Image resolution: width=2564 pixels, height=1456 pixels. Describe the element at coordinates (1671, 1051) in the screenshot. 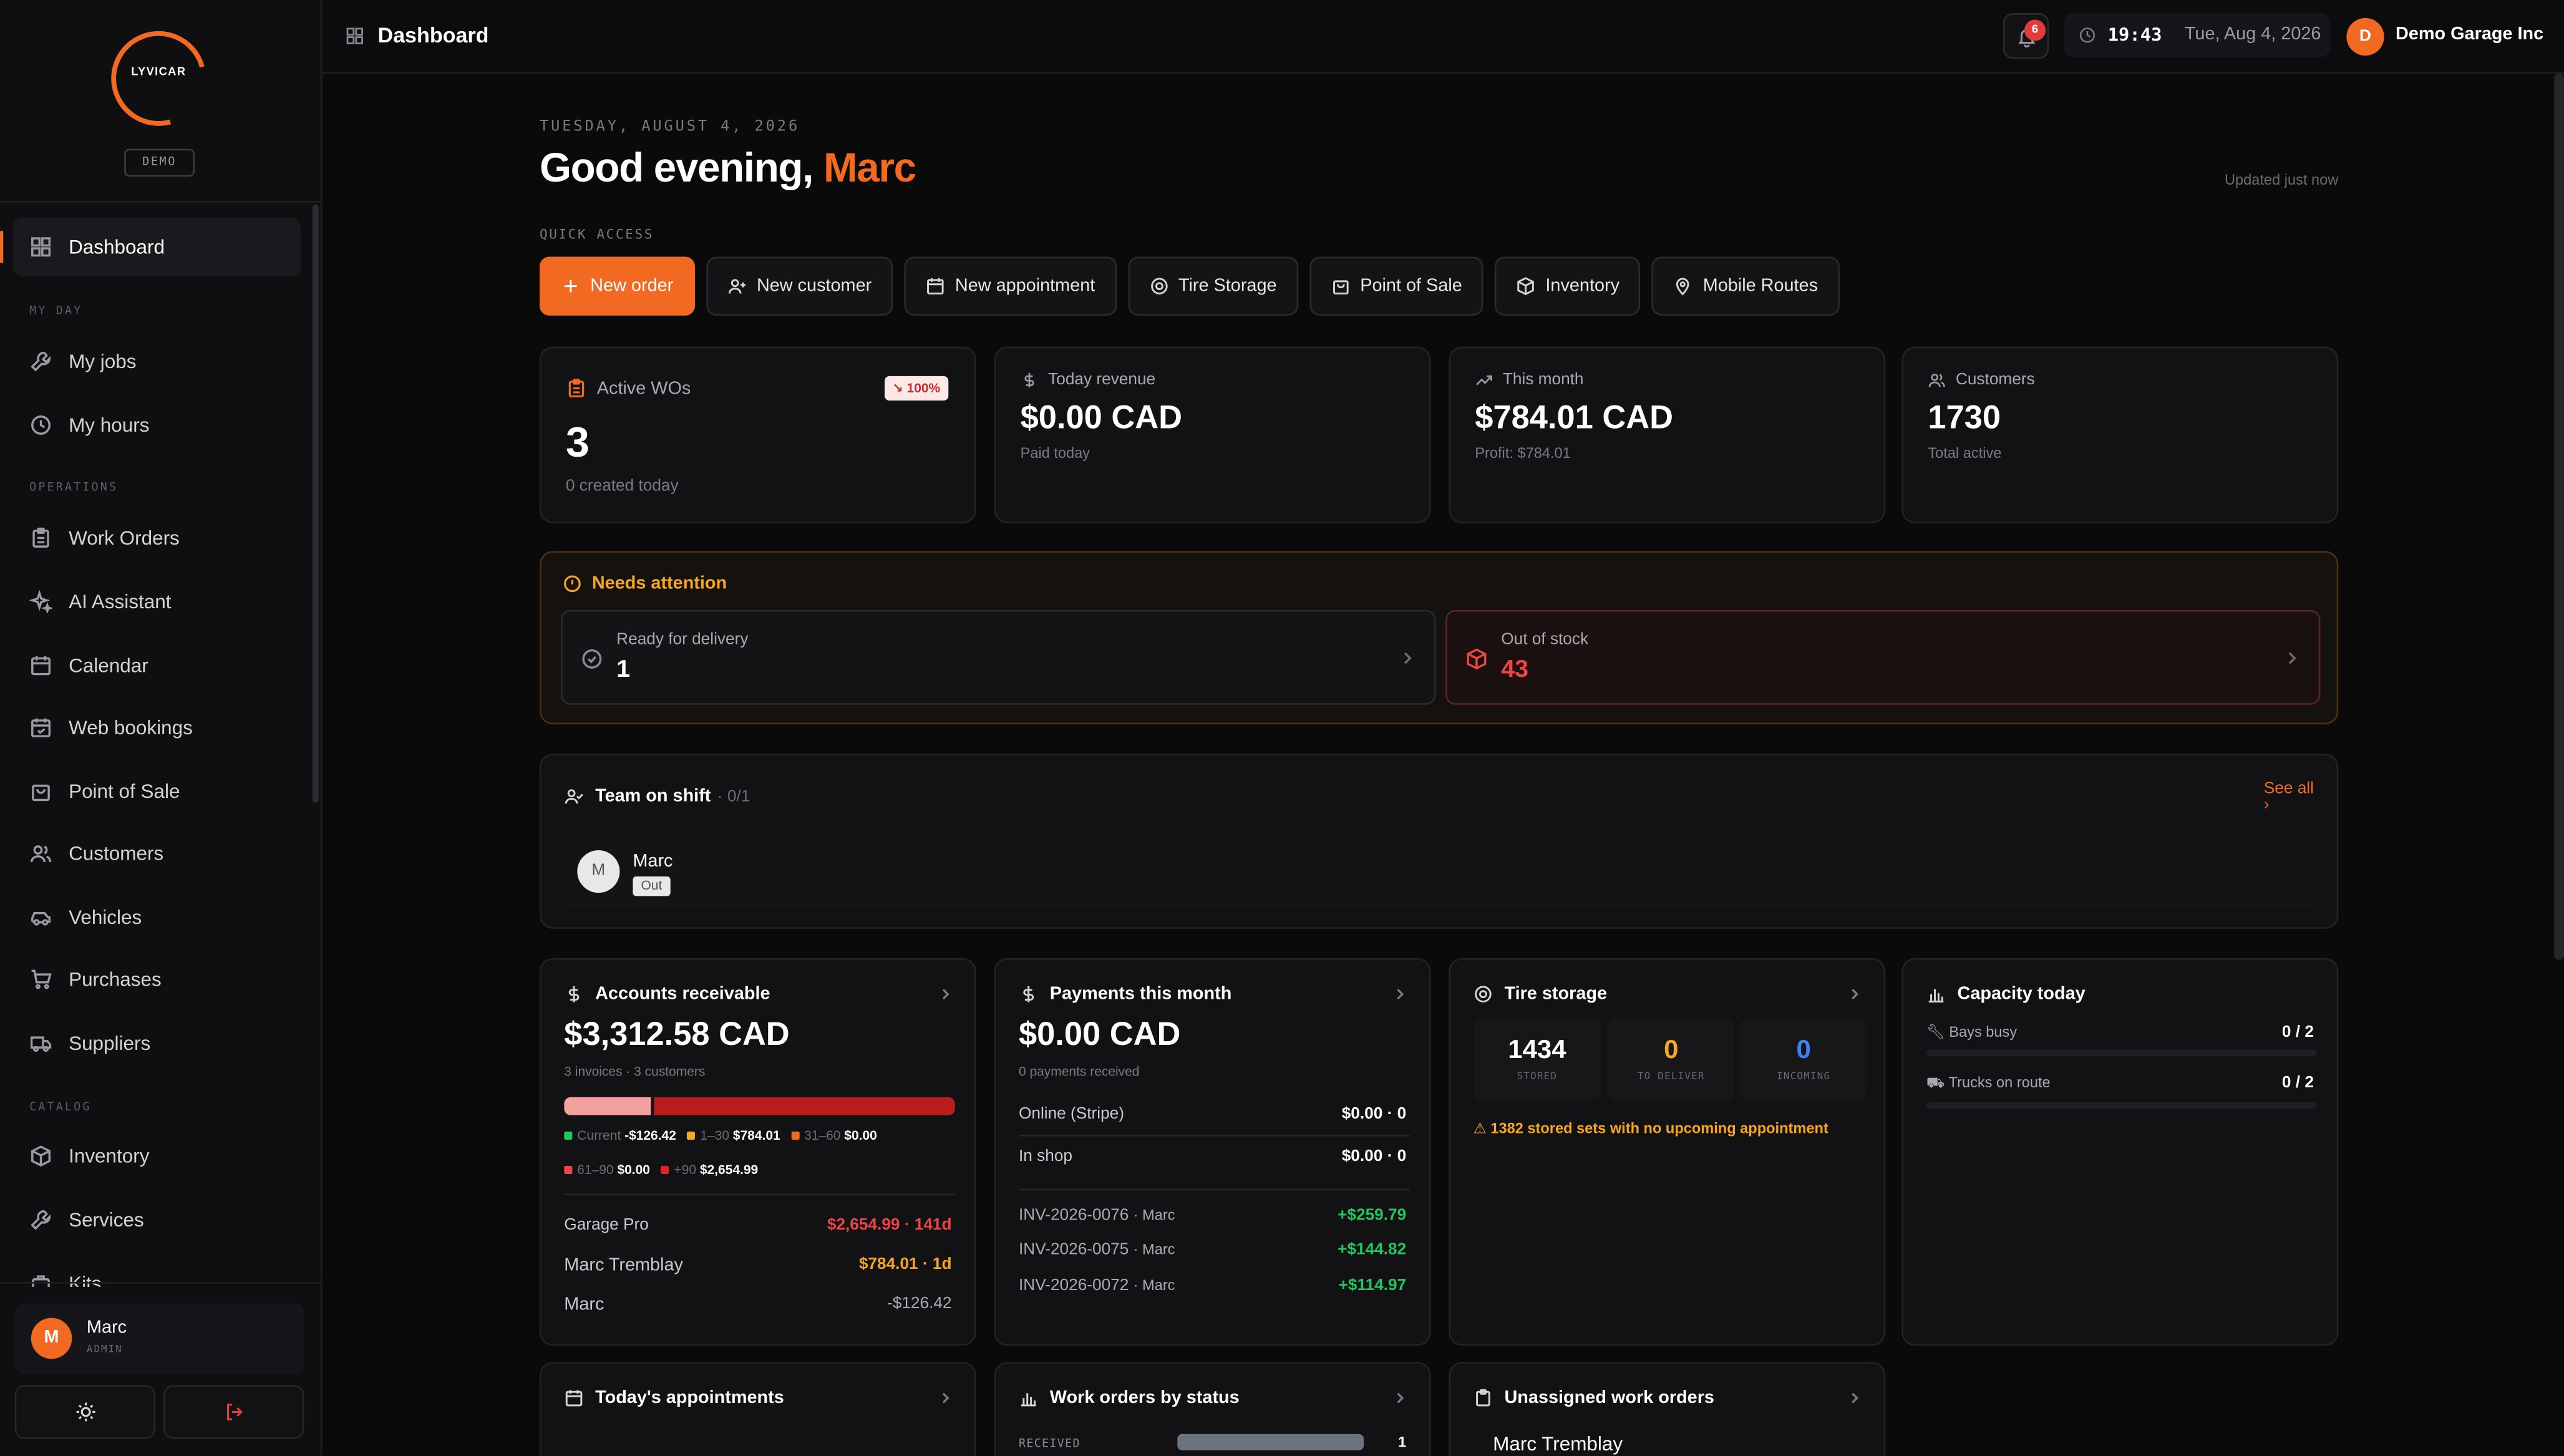

I see `stat-value: 0` at that location.